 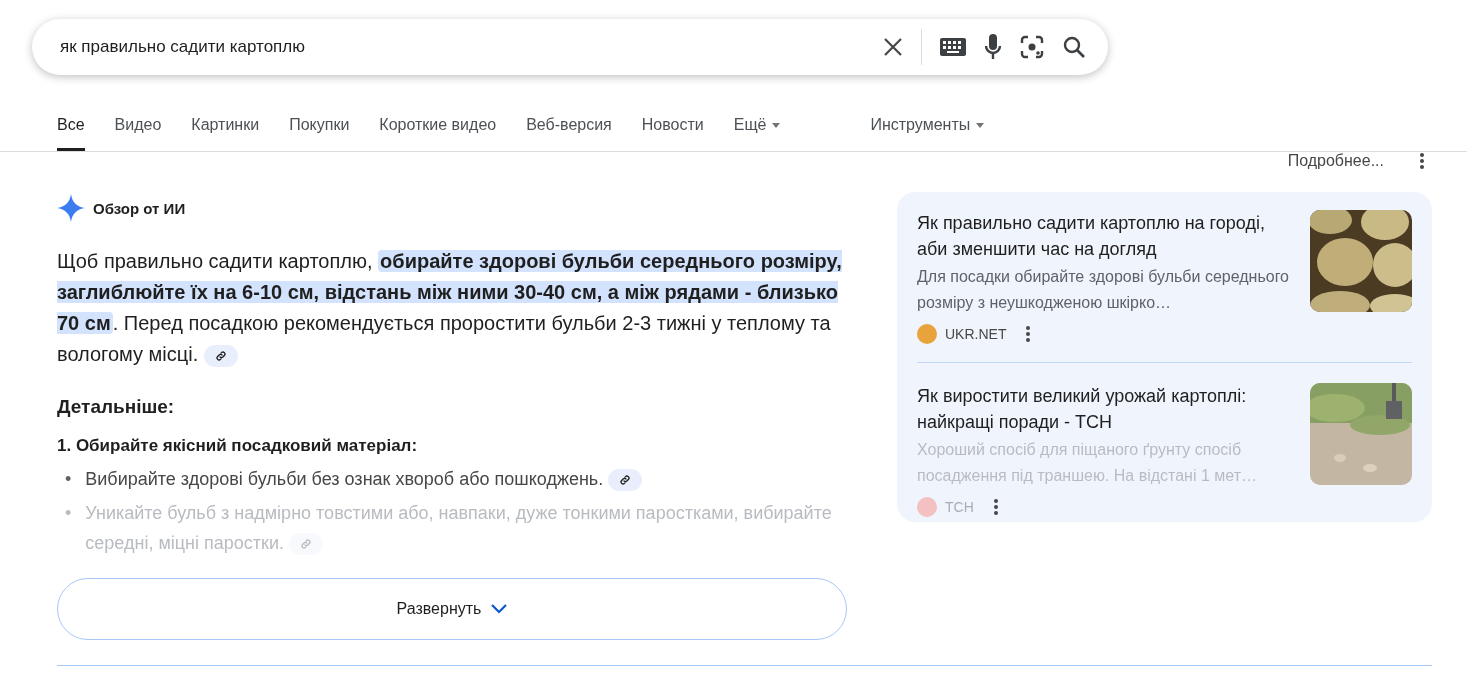 I want to click on source-title: Як виростити великий урожай картоплі: найкращі поради - ТСН, so click(x=1104, y=409).